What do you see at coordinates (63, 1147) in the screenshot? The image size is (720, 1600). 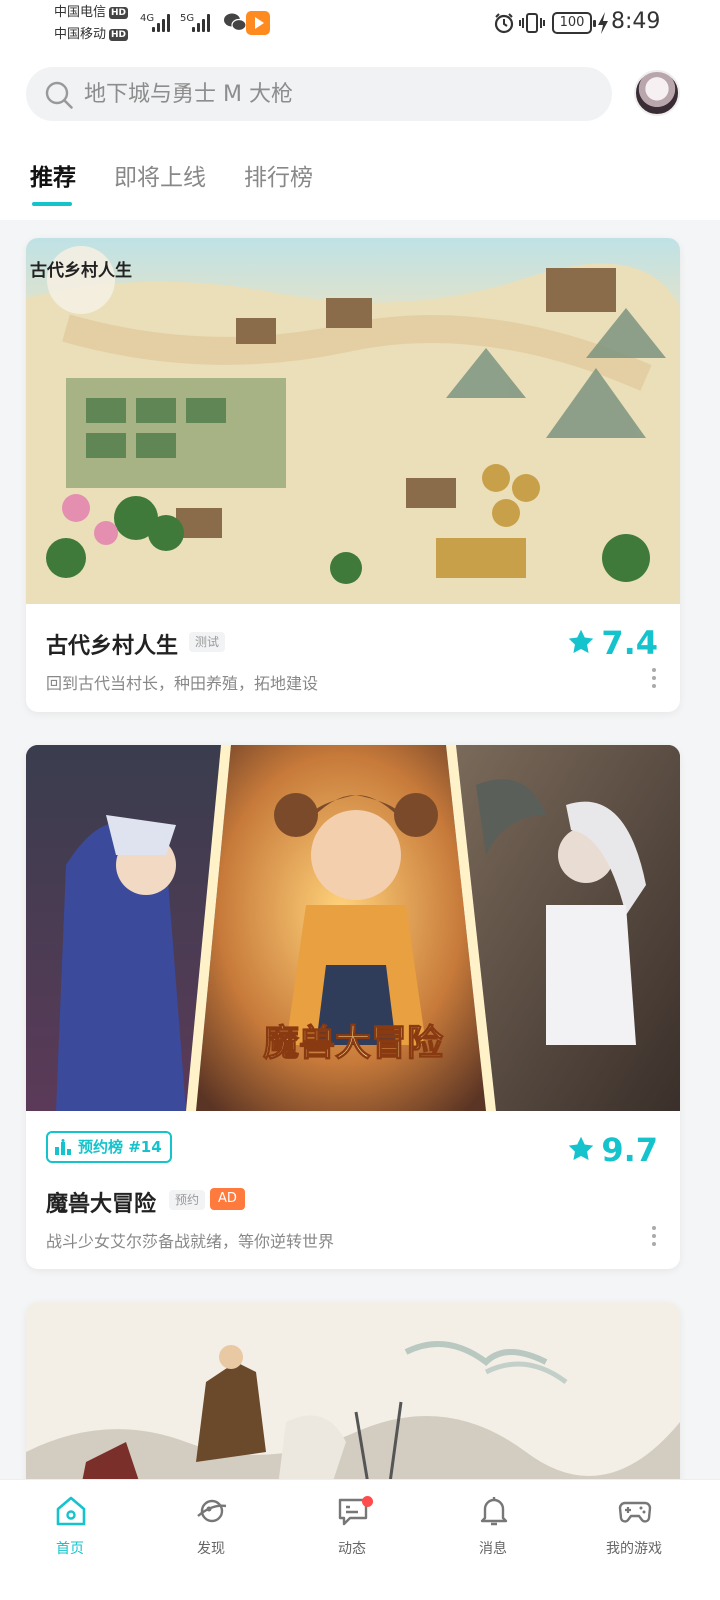 I see `ranking-chart-icon` at bounding box center [63, 1147].